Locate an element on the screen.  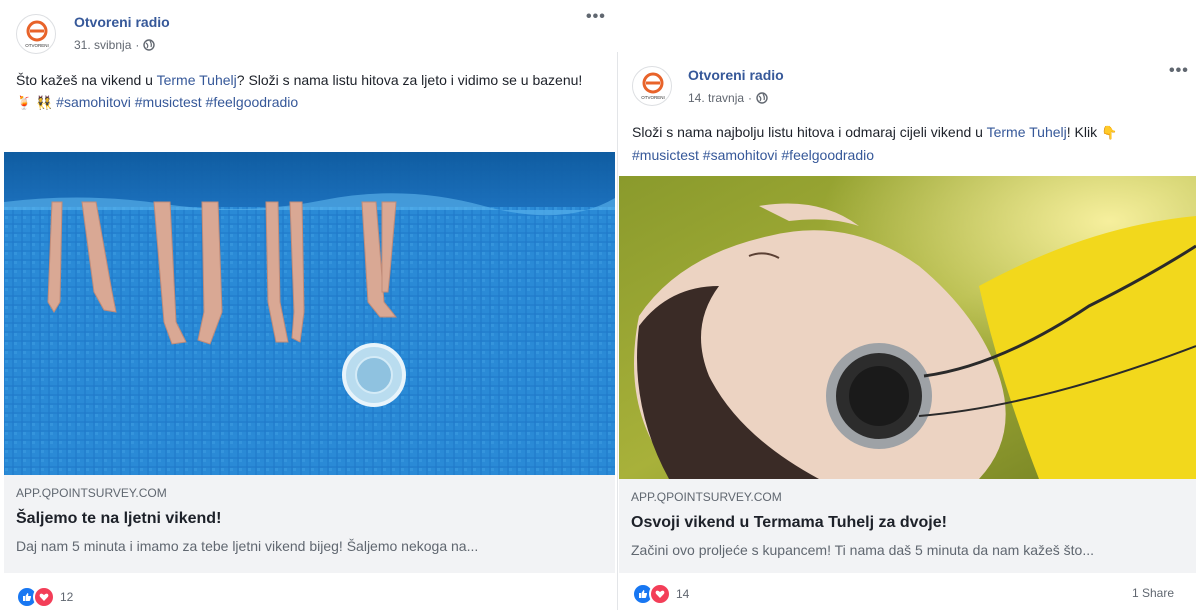
cocktail-emoji-icon: 🍹 is located at coordinates (24, 102).